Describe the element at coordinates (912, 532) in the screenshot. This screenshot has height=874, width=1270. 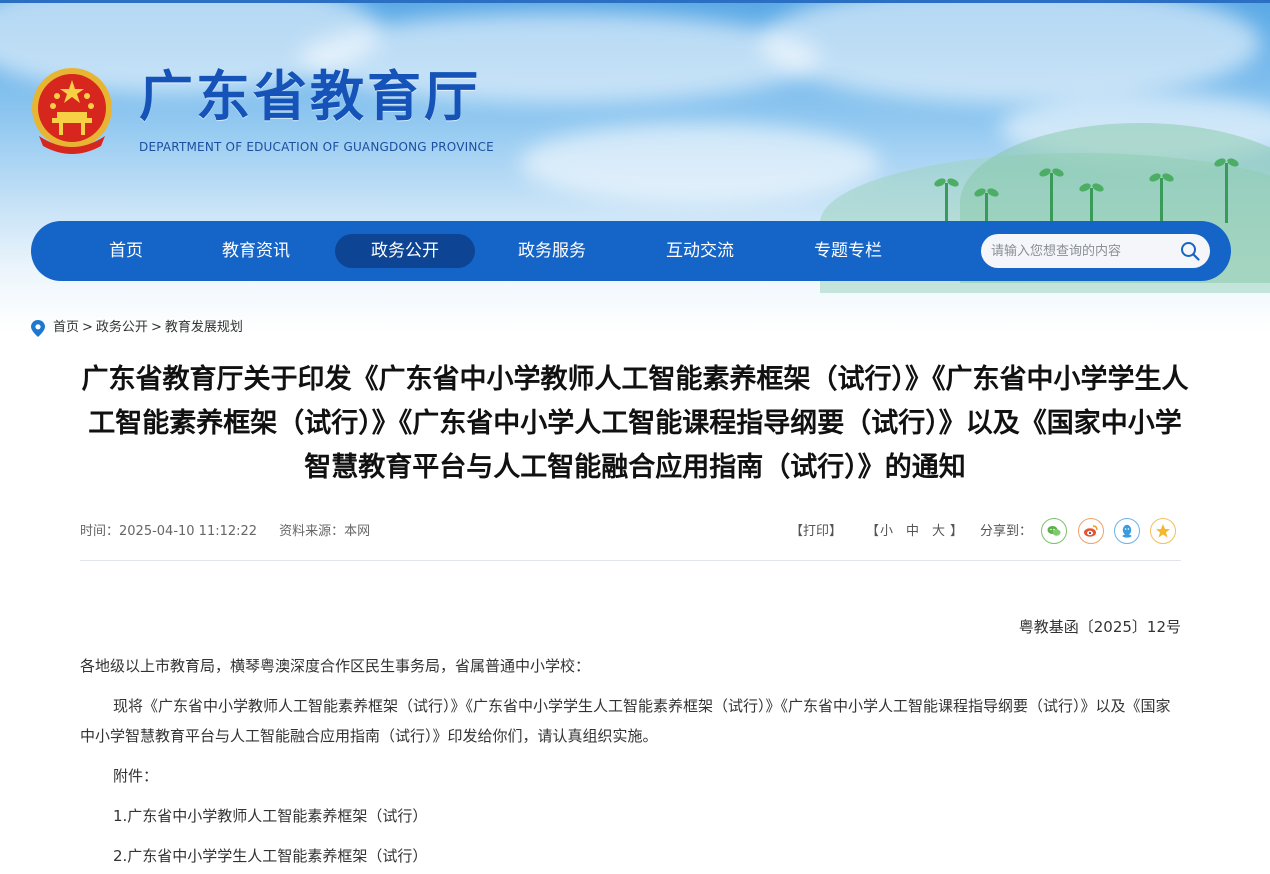
I see `font-size-medium-button: 中` at that location.